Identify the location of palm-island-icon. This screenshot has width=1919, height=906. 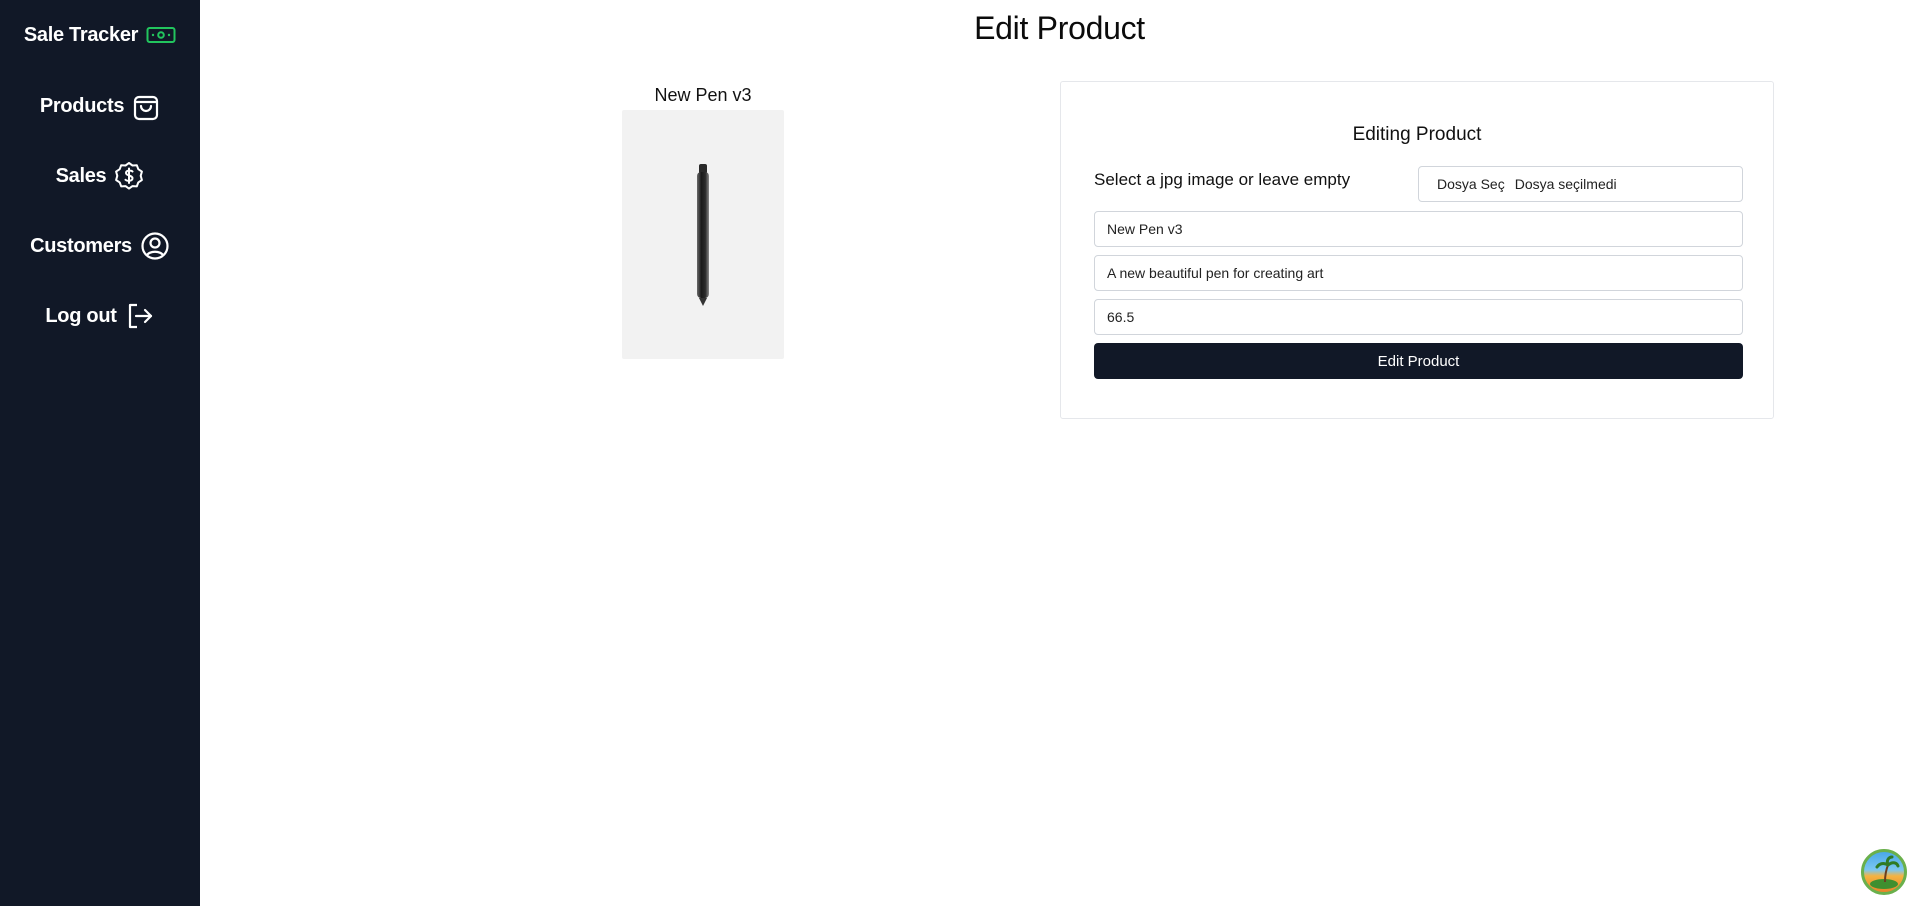
(1885, 872).